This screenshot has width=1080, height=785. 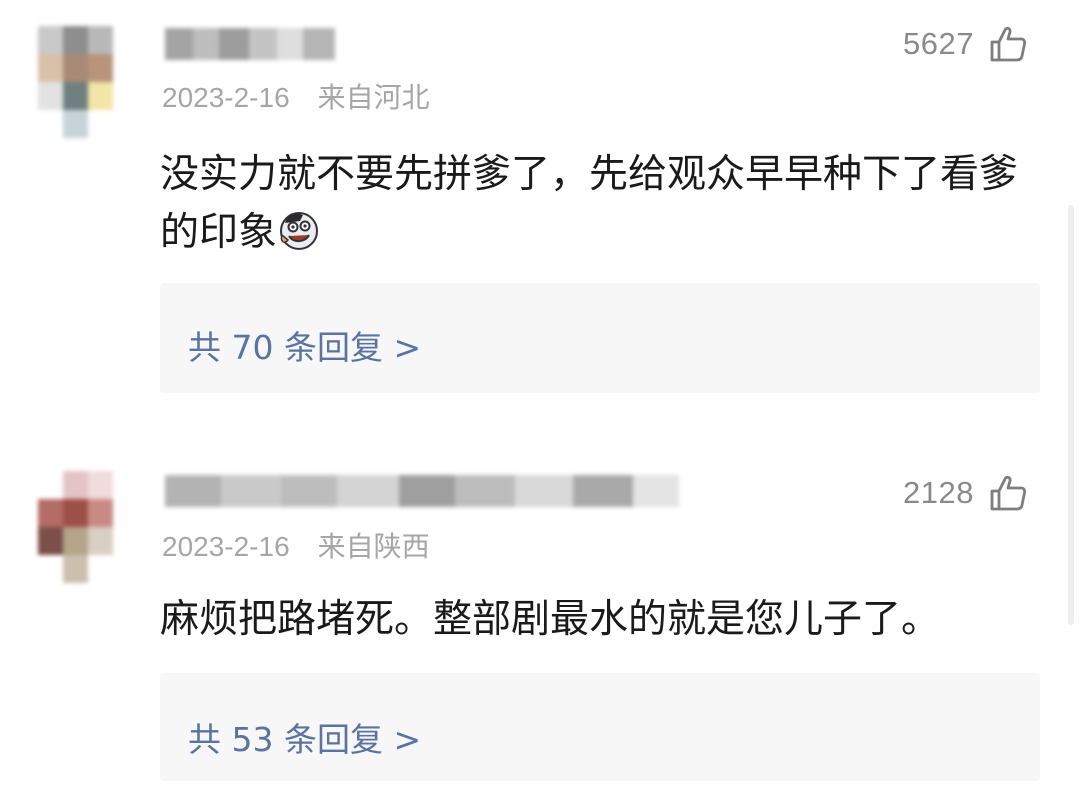 I want to click on comment-location: 来自陕西, so click(x=373, y=546).